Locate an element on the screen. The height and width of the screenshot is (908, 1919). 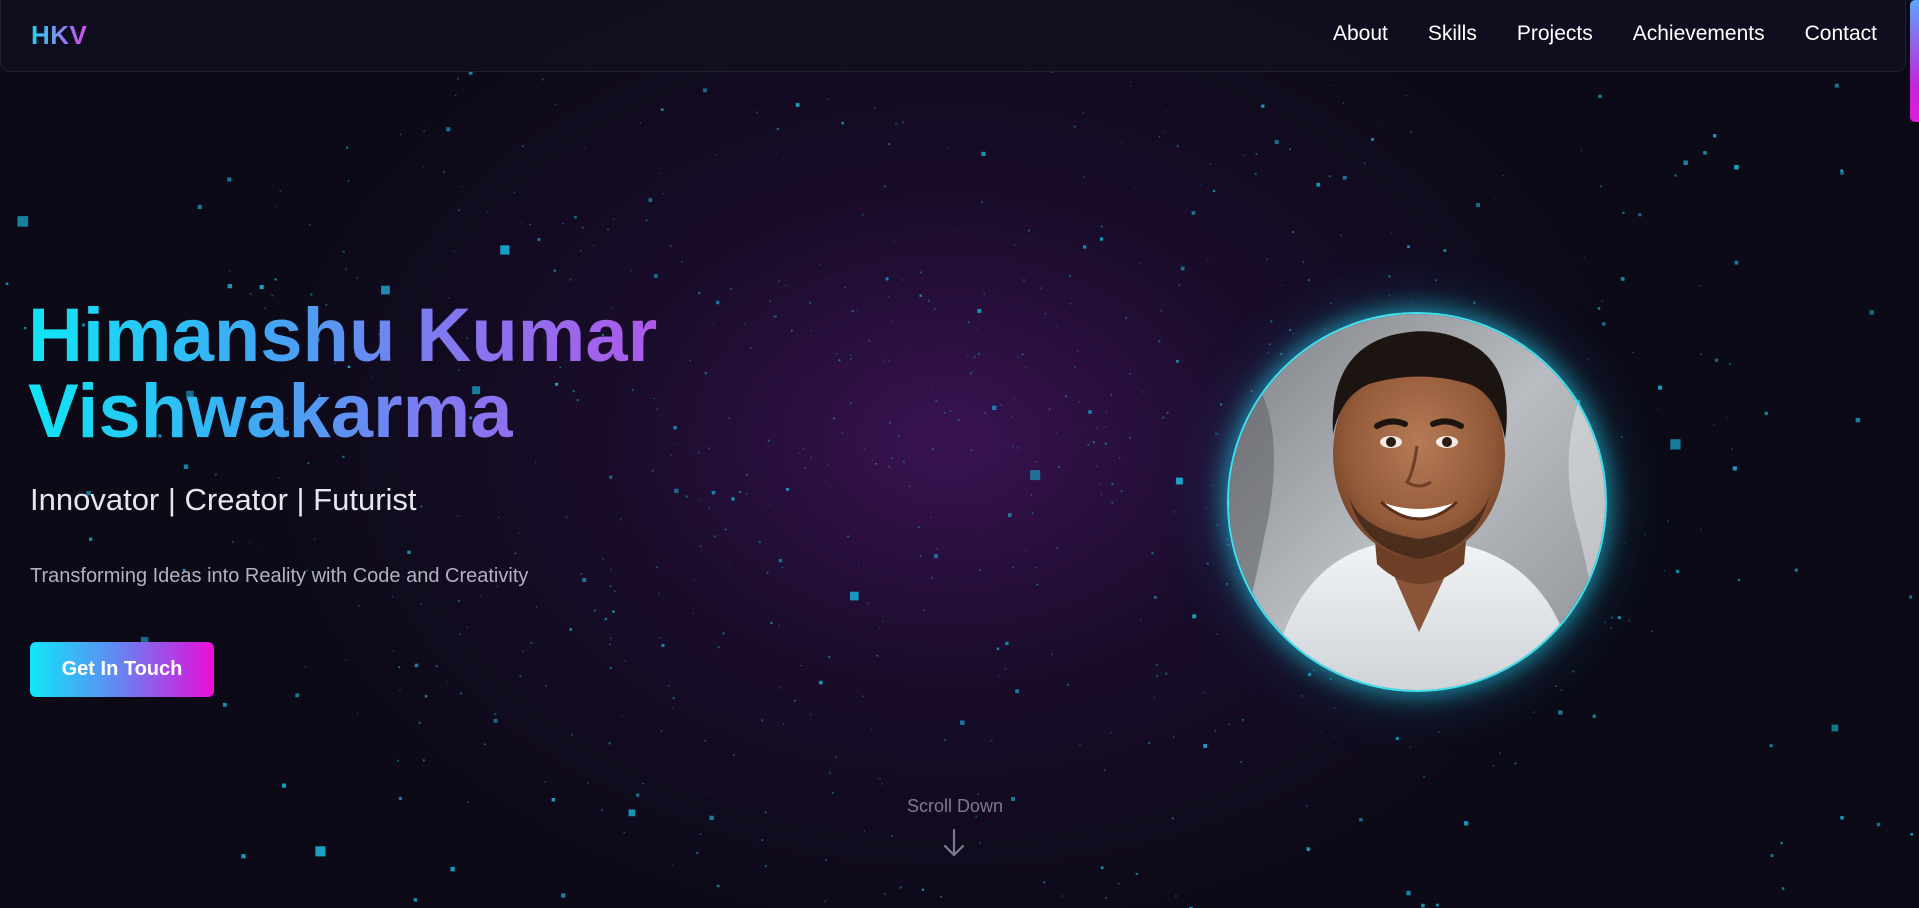
scroll-progress-indicator is located at coordinates (1914, 61).